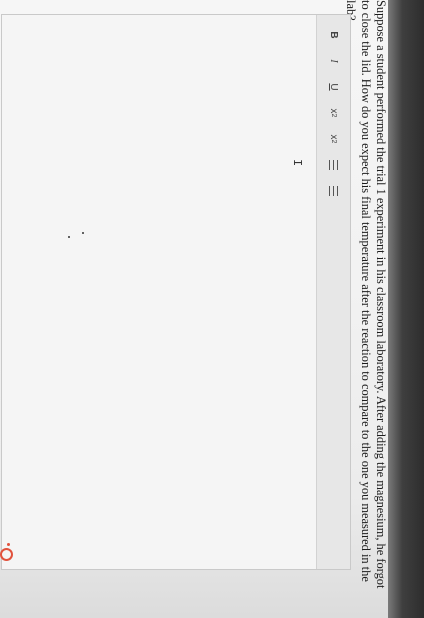 This screenshot has width=424, height=618. I want to click on text-cursor-icon: I, so click(297, 163).